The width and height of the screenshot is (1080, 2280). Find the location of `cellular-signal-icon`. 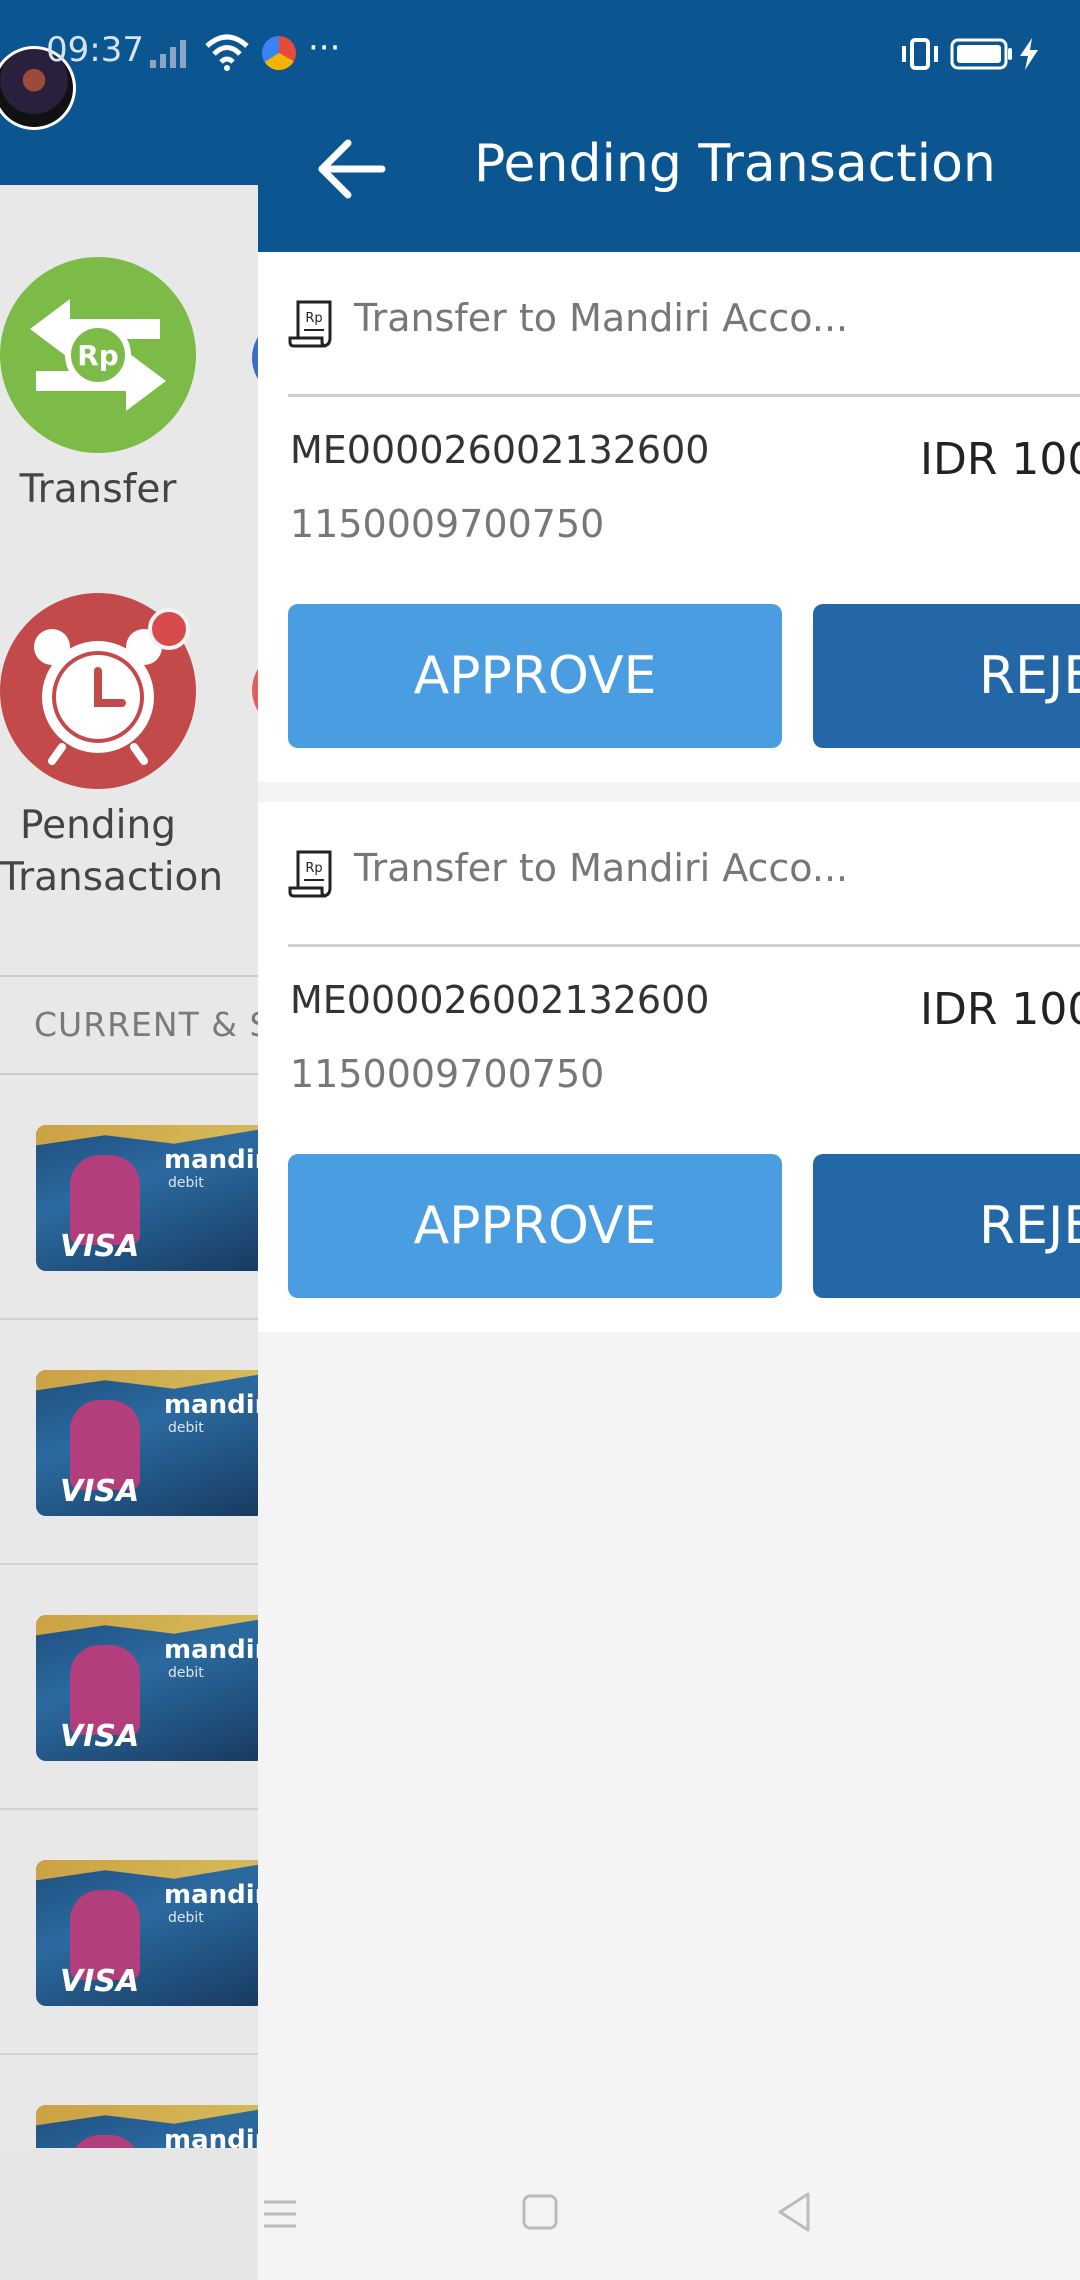

cellular-signal-icon is located at coordinates (168, 54).